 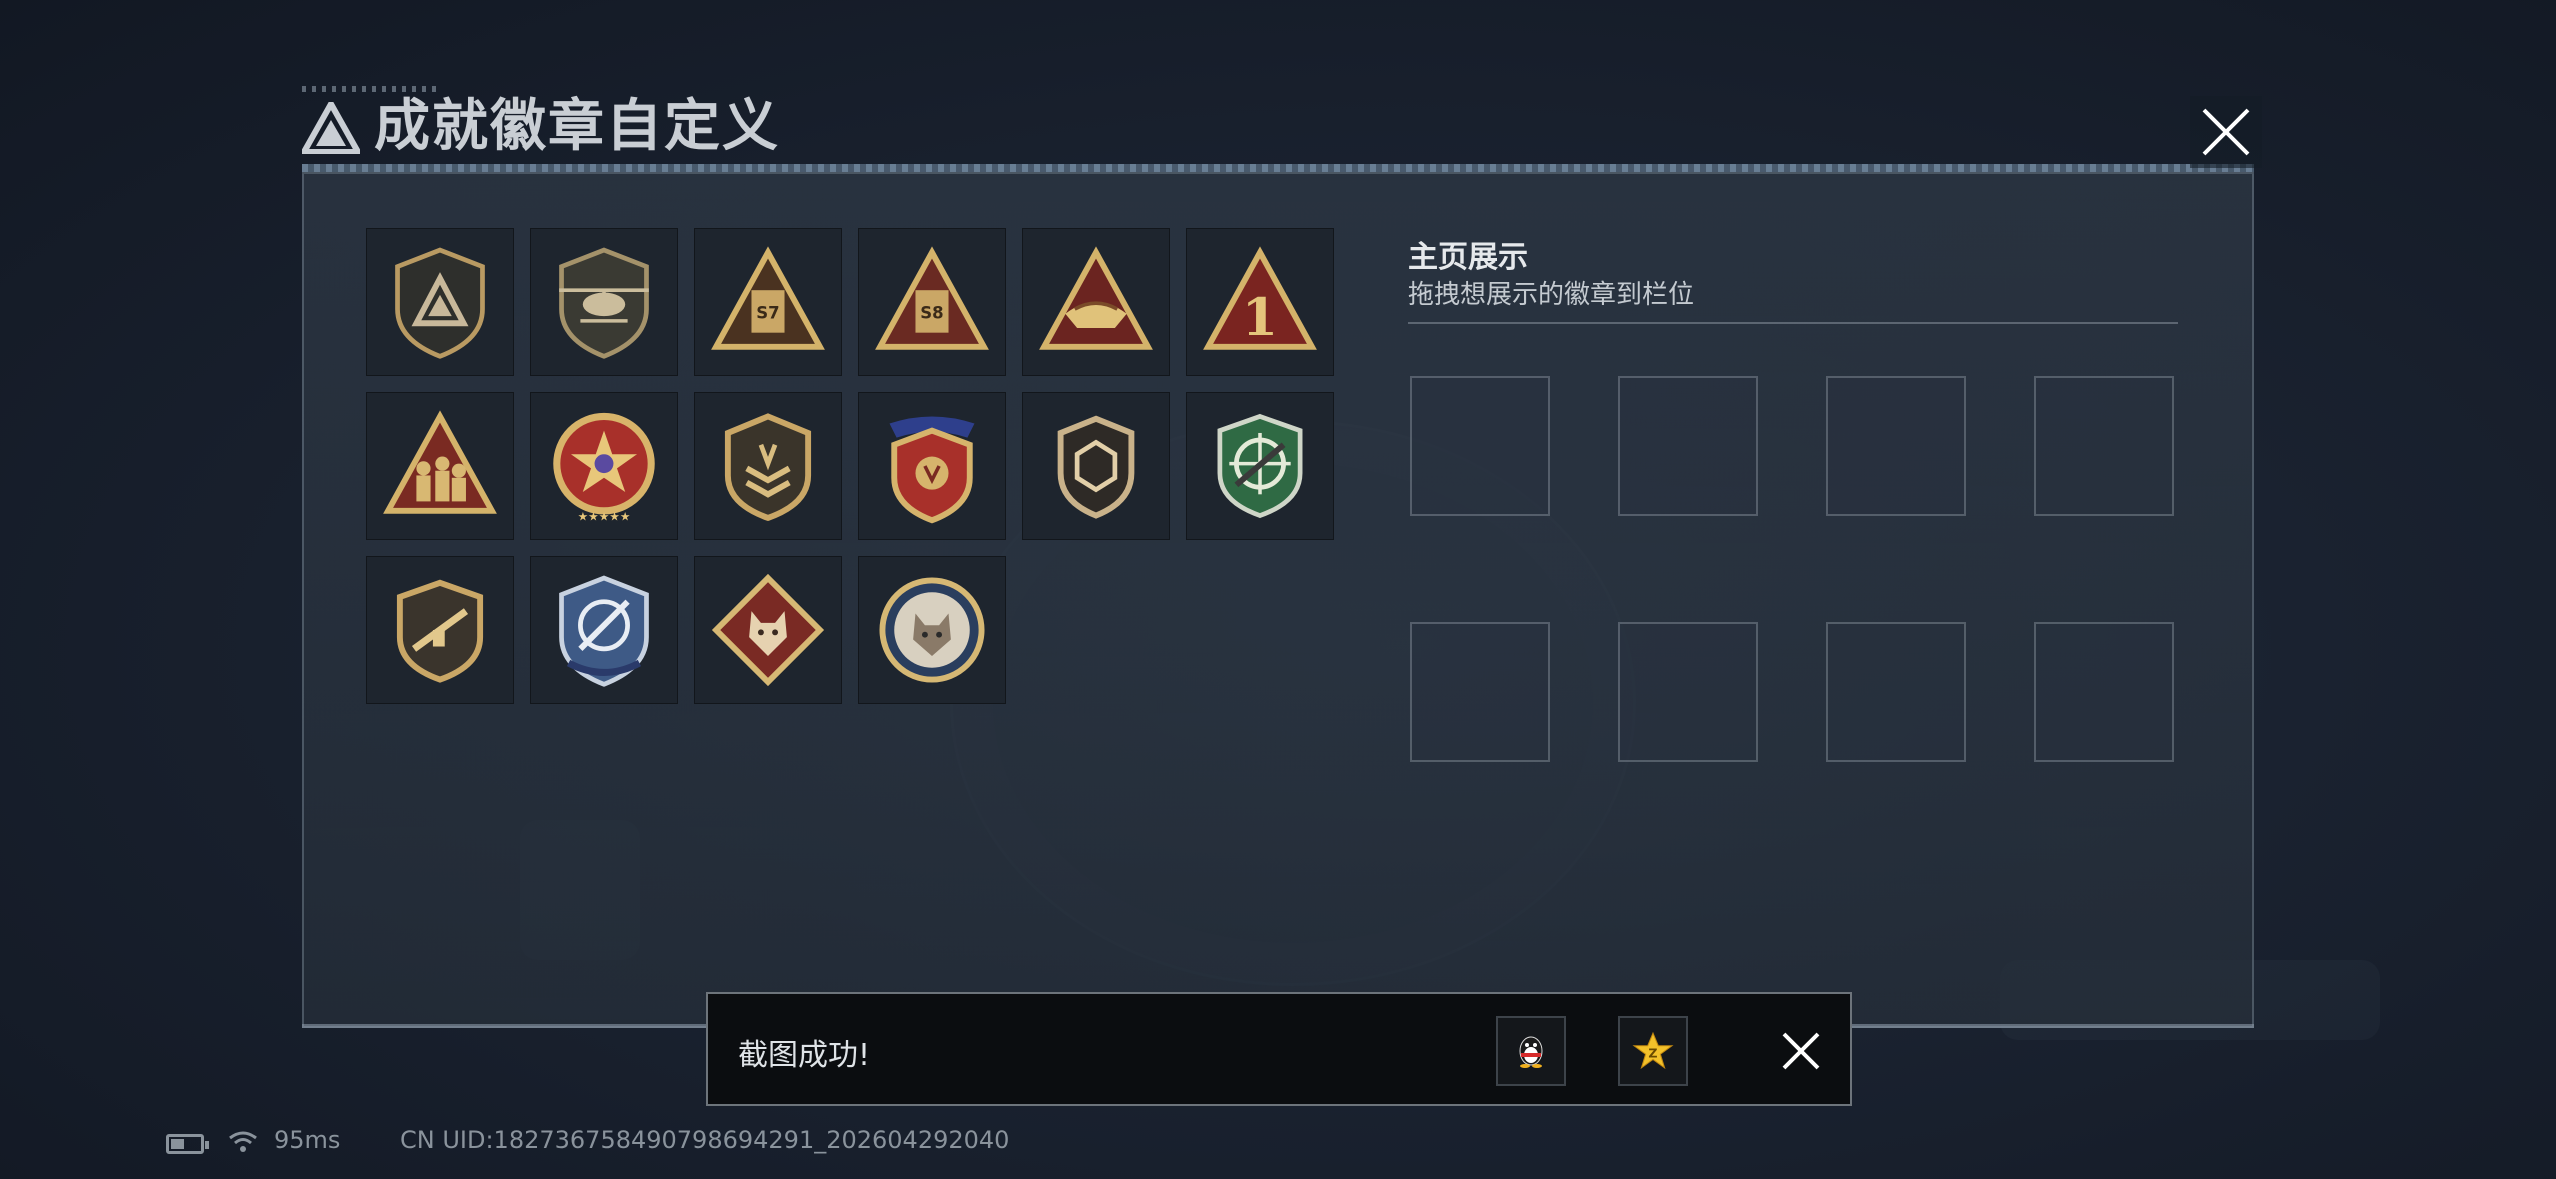 What do you see at coordinates (307, 1140) in the screenshot?
I see `ping-value: 95ms` at bounding box center [307, 1140].